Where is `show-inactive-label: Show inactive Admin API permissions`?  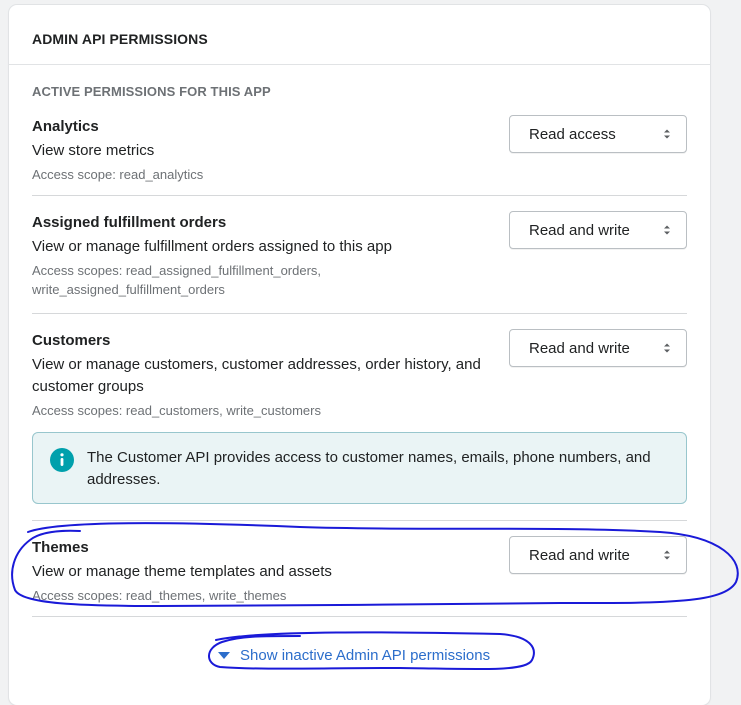 show-inactive-label: Show inactive Admin API permissions is located at coordinates (365, 655).